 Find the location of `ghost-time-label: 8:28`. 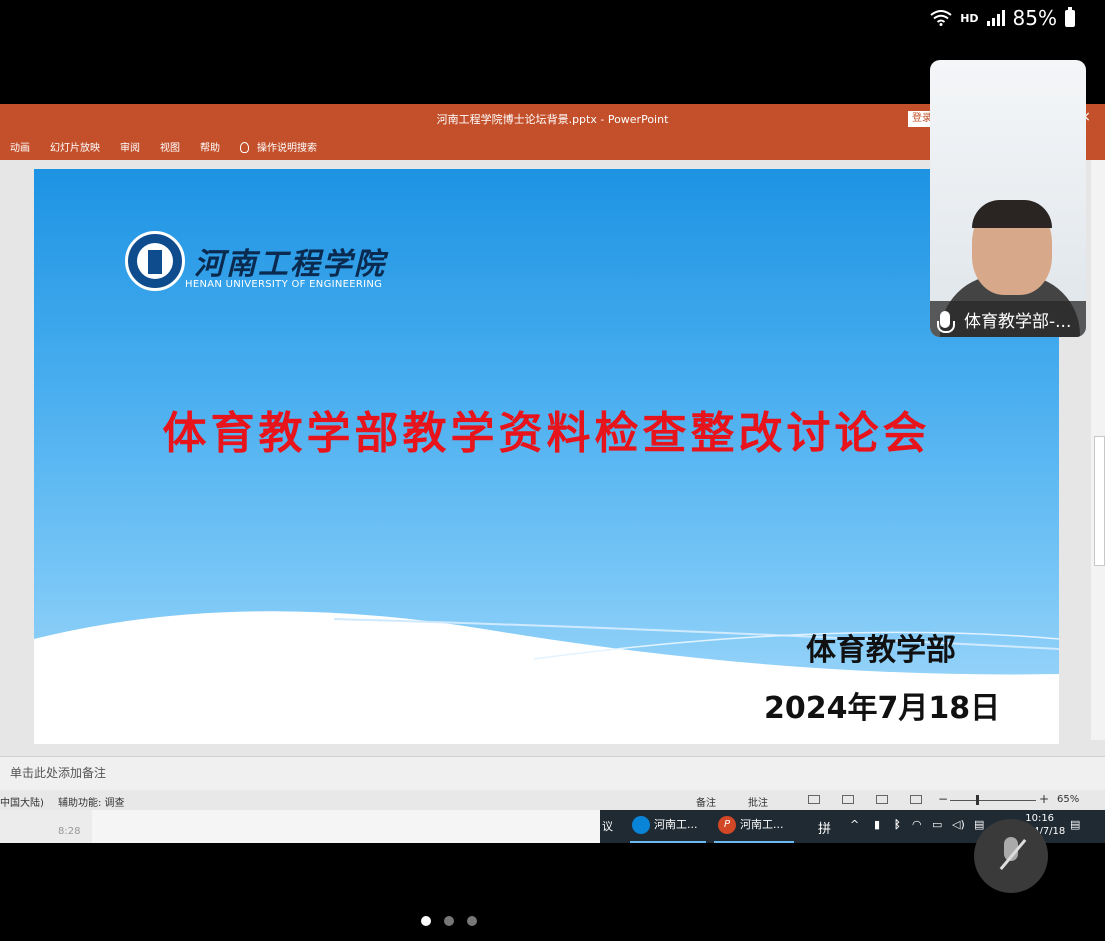

ghost-time-label: 8:28 is located at coordinates (69, 831).